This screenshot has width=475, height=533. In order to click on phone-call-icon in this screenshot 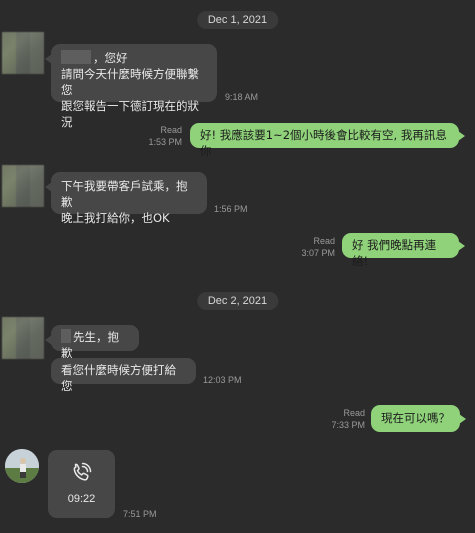, I will do `click(82, 471)`.